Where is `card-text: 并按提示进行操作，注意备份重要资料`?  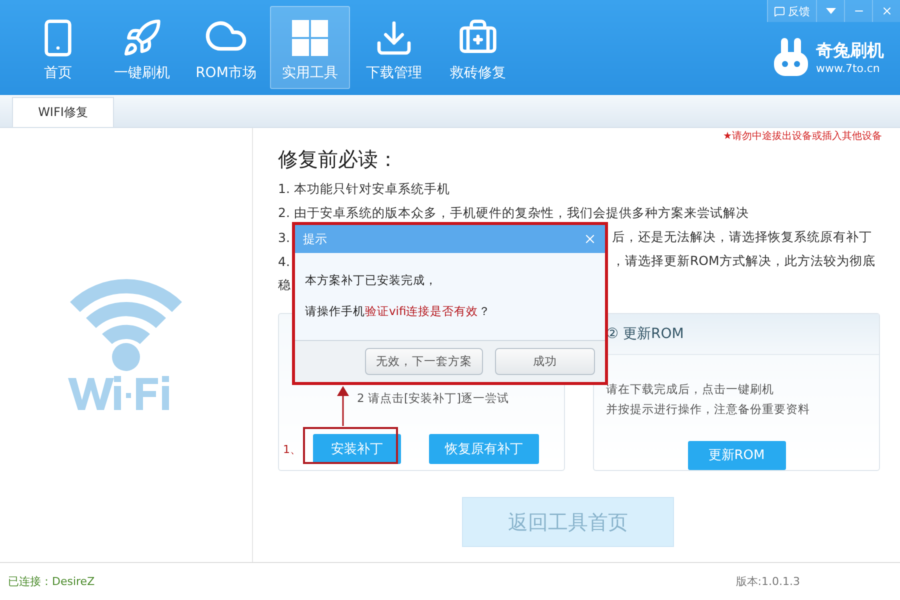 card-text: 并按提示进行操作，注意备份重要资料 is located at coordinates (708, 409).